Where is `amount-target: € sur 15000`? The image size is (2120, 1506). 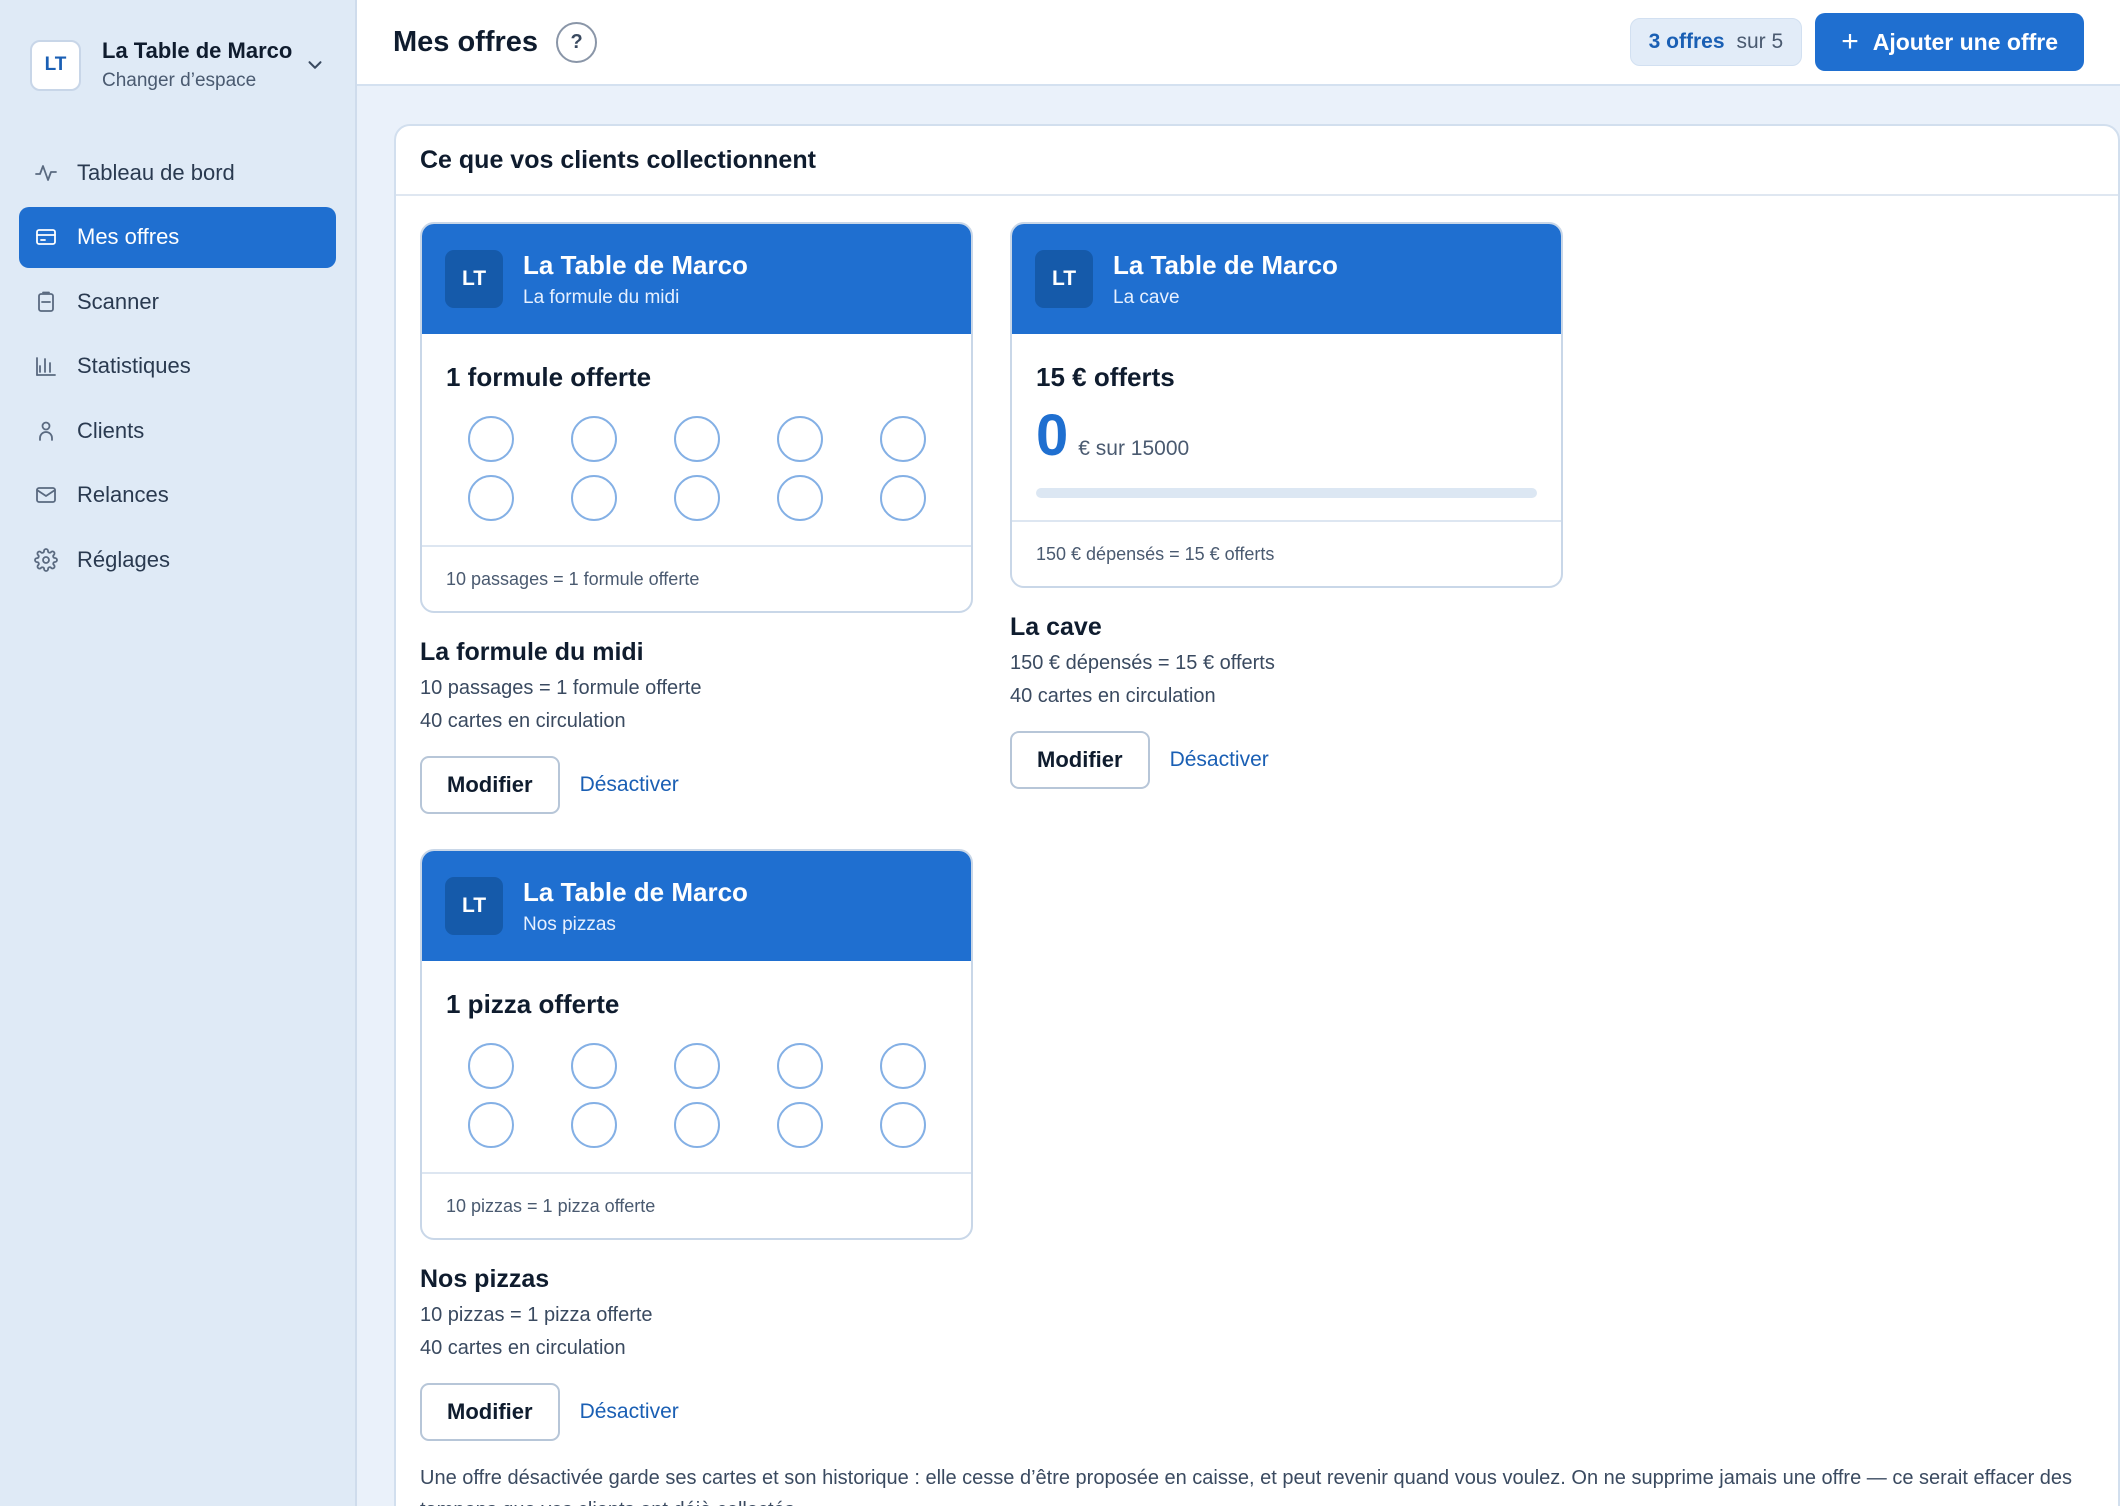 amount-target: € sur 15000 is located at coordinates (1134, 448).